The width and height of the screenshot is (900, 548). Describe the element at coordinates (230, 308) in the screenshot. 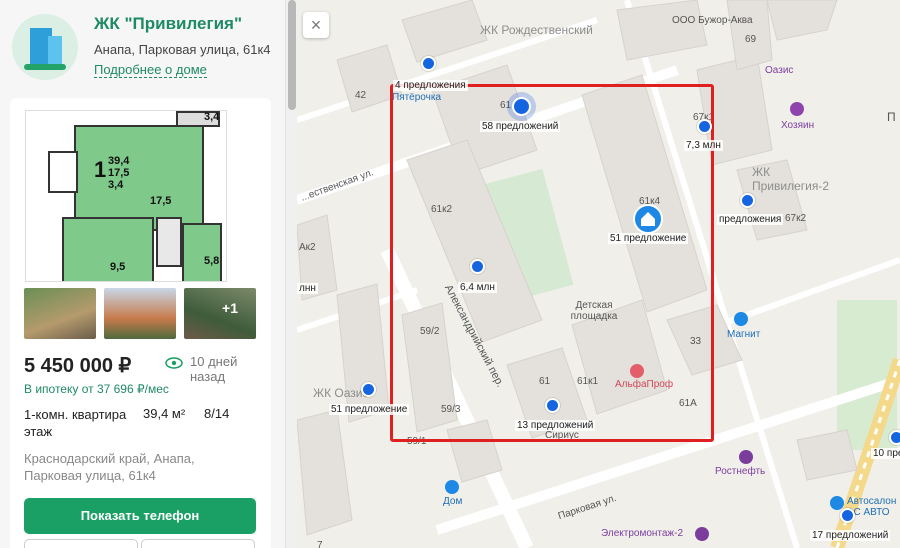

I see `more-photos-count: +1` at that location.